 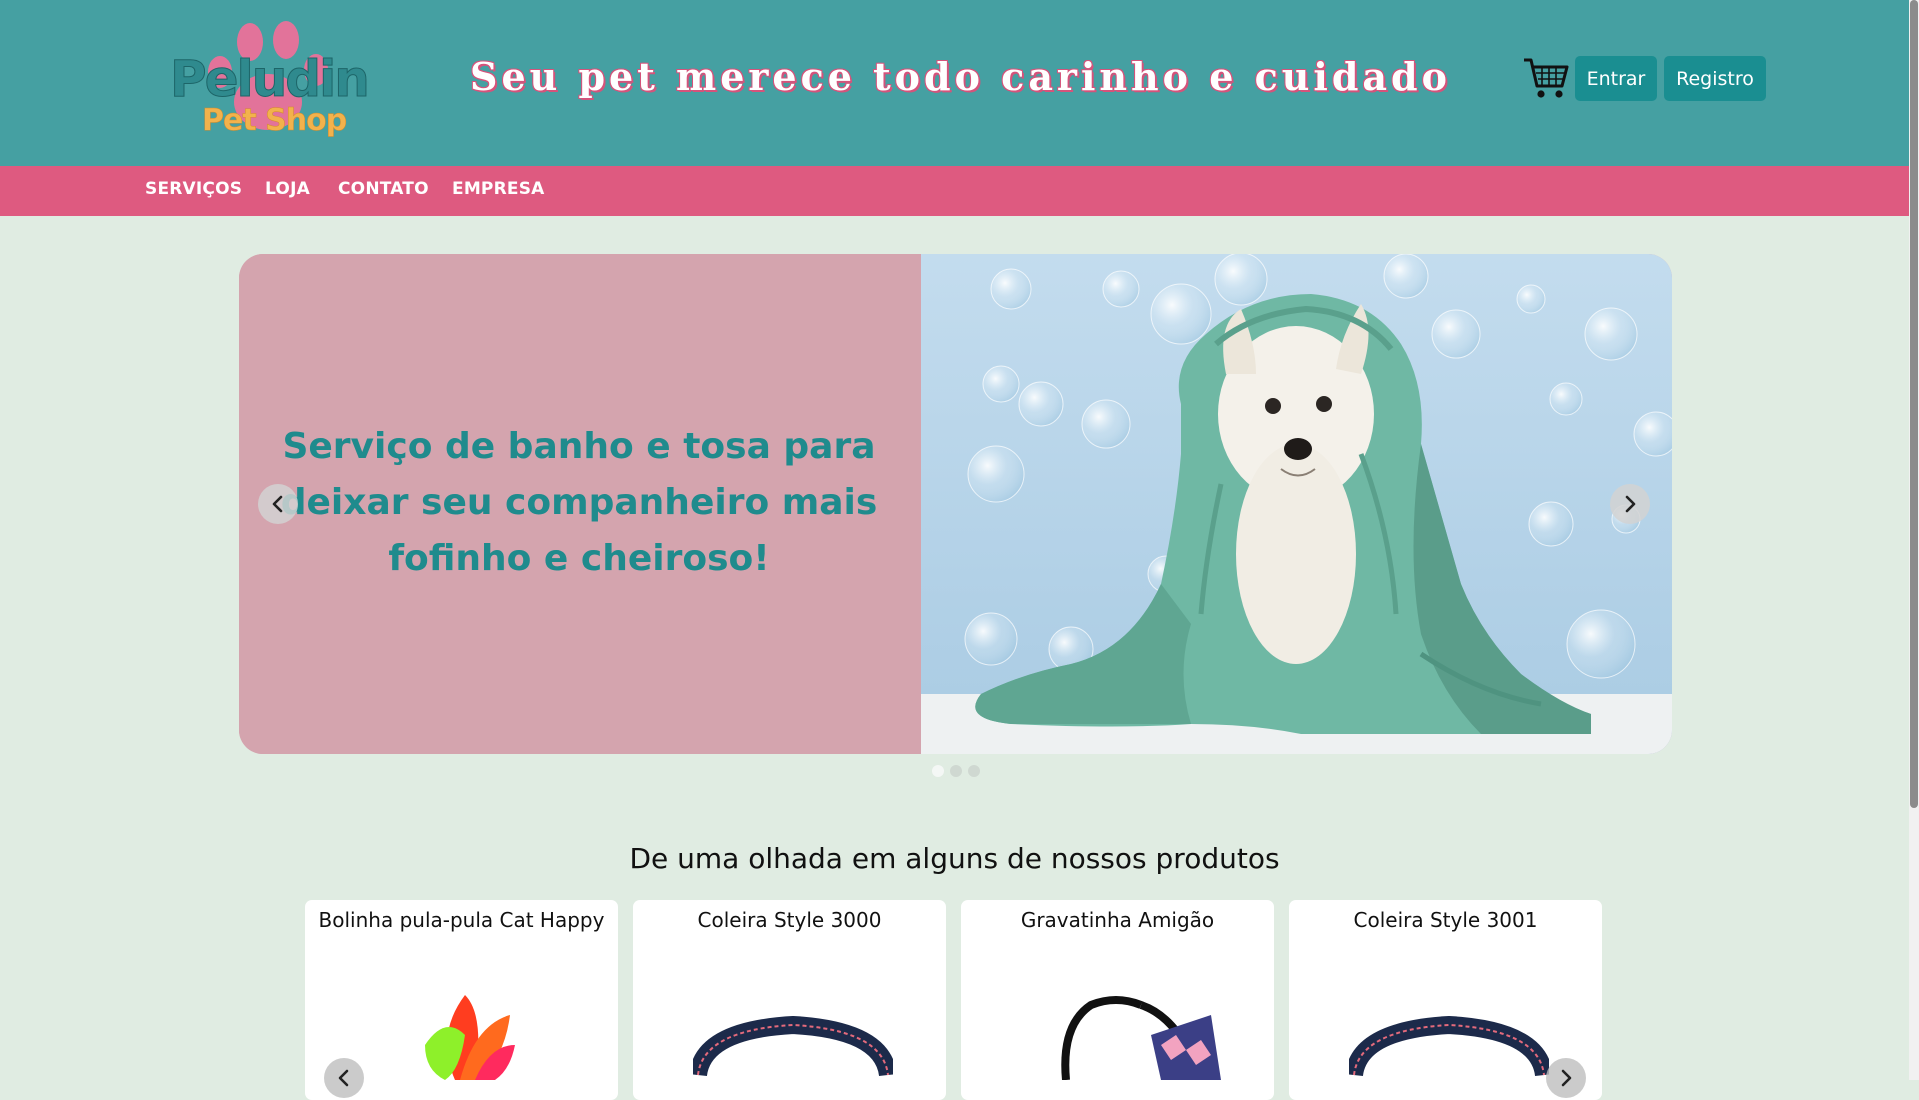 I want to click on product-name: Coleira Style 3001, so click(x=1445, y=920).